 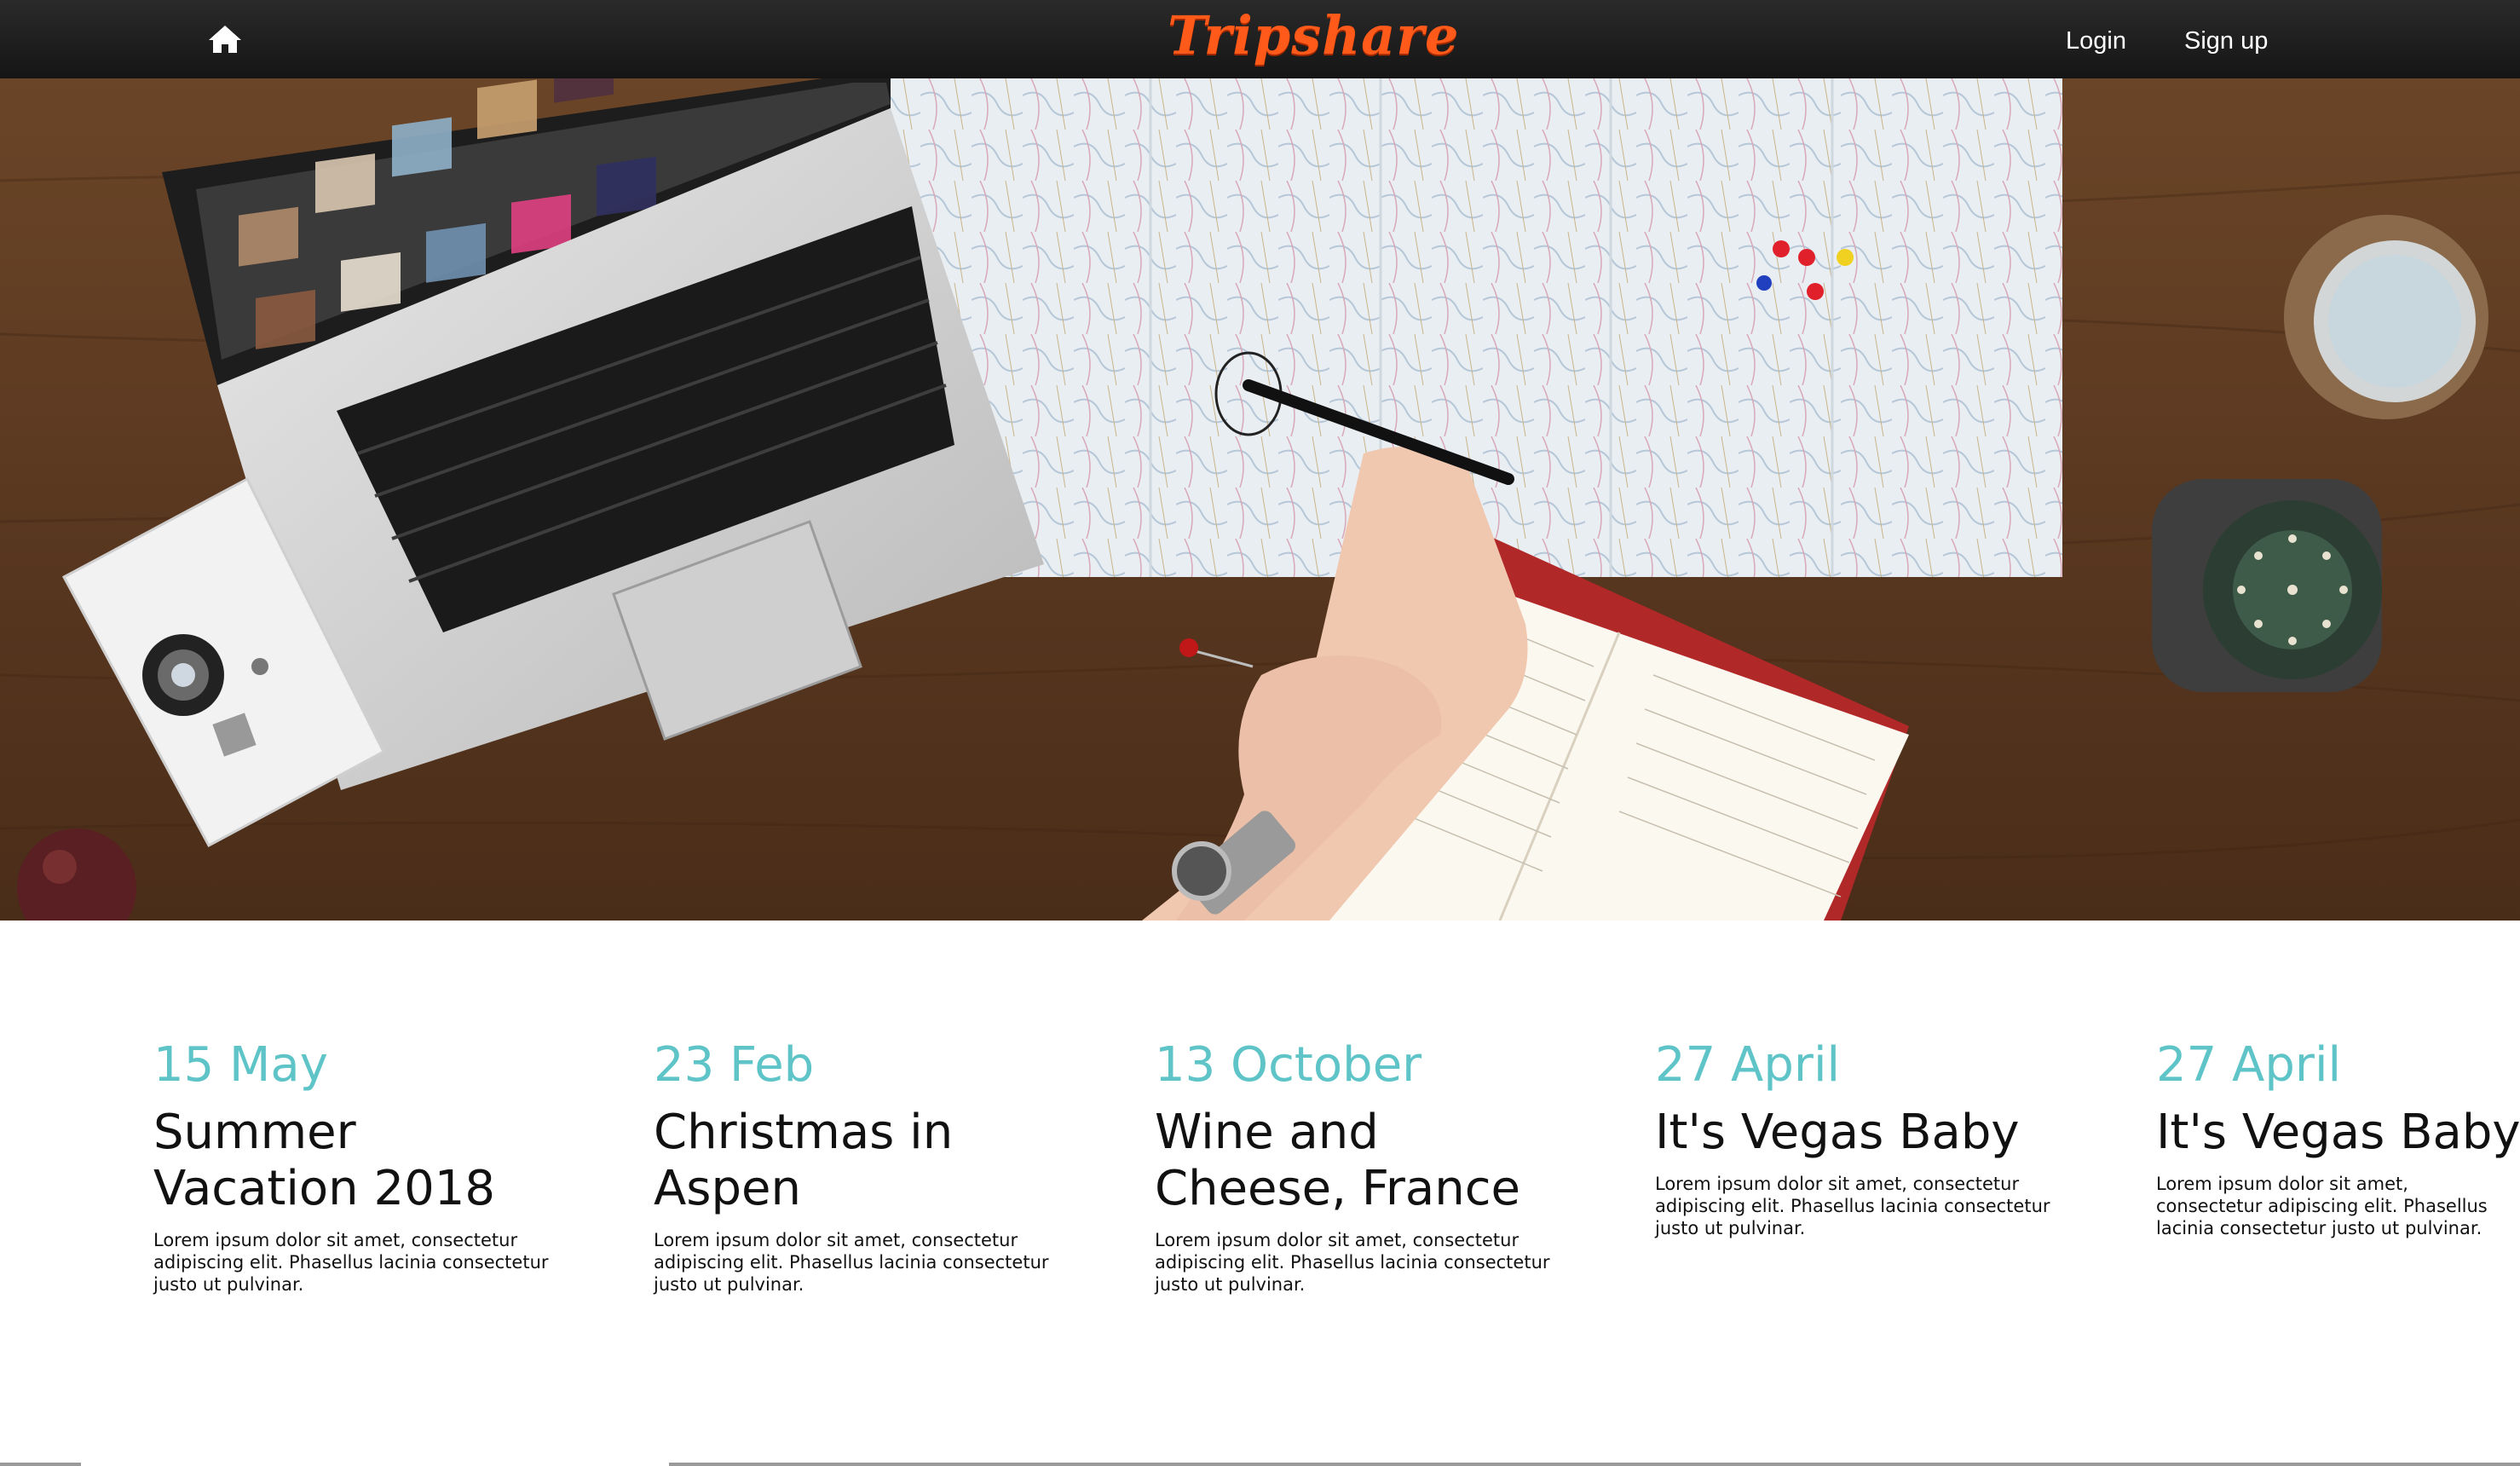 I want to click on trip-title: Wine and Cheese, France, so click(x=1355, y=1161).